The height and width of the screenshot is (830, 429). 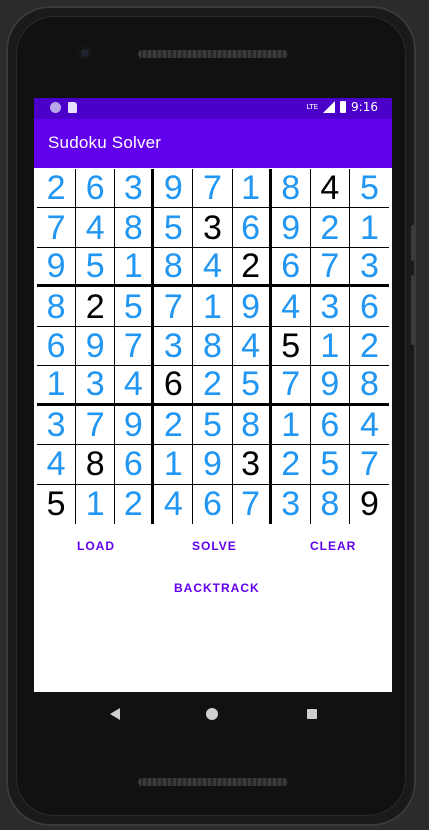 I want to click on nav-bar, so click(x=213, y=714).